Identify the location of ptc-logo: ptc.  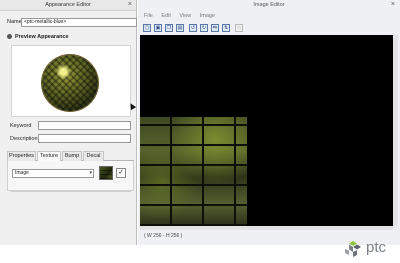
(370, 249).